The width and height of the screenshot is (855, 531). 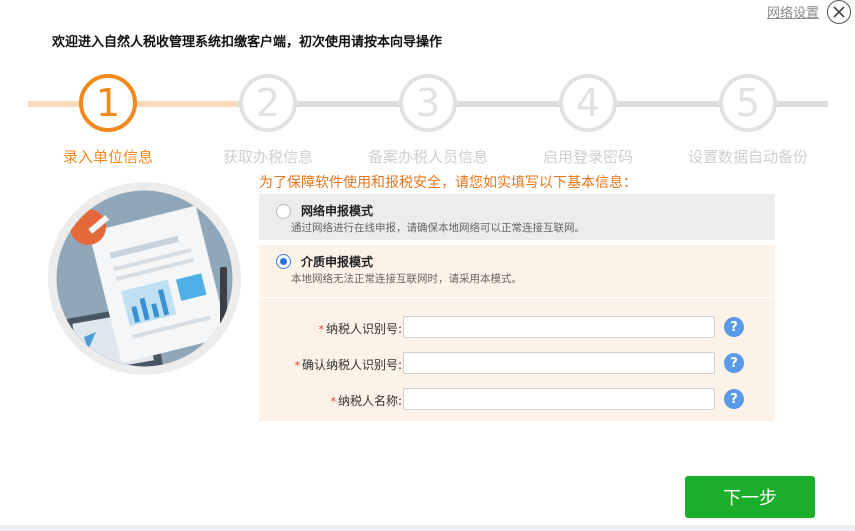 I want to click on media-mode-desc: 本地网络无法正常连接互联网时，请采用本模式。, so click(x=406, y=279).